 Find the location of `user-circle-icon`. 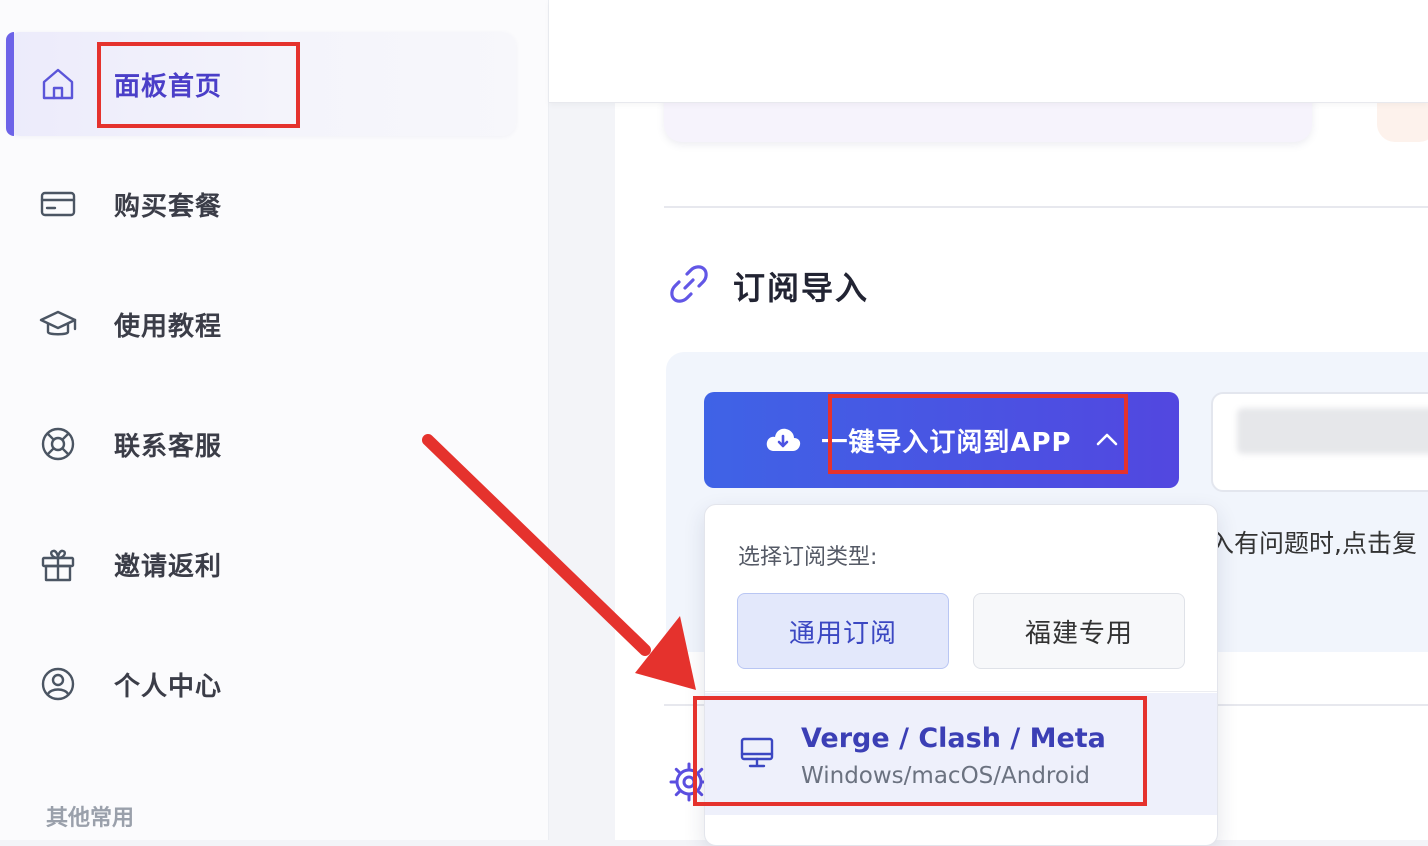

user-circle-icon is located at coordinates (58, 684).